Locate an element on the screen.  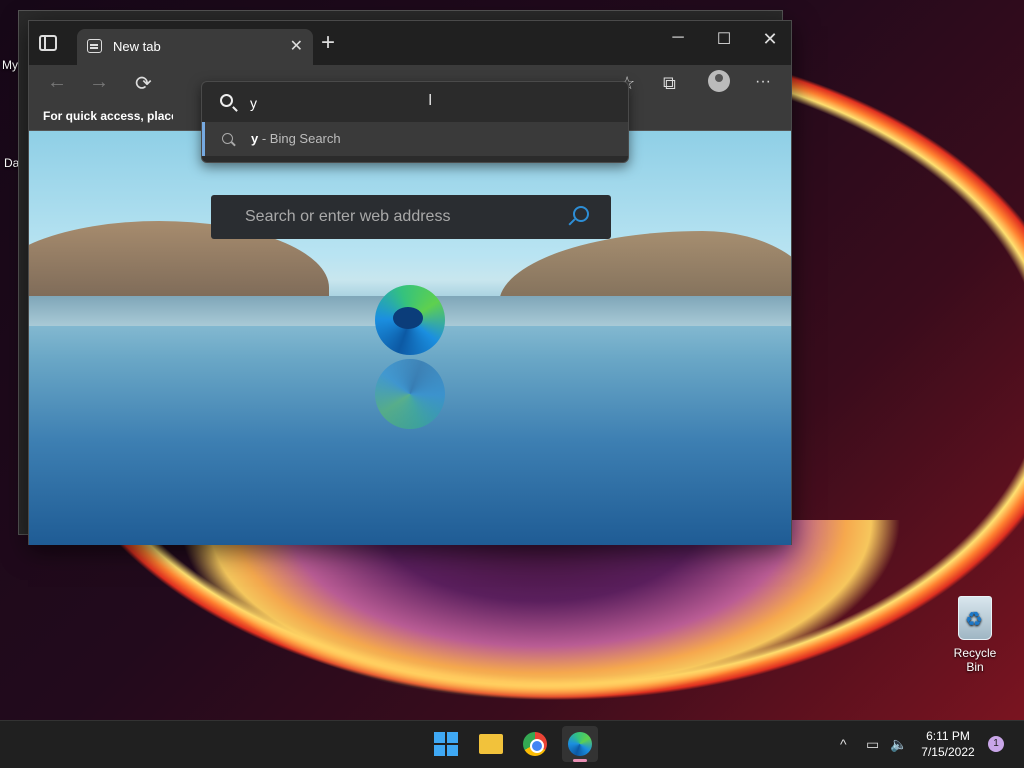
network-icon: ▭ is located at coordinates (872, 744).